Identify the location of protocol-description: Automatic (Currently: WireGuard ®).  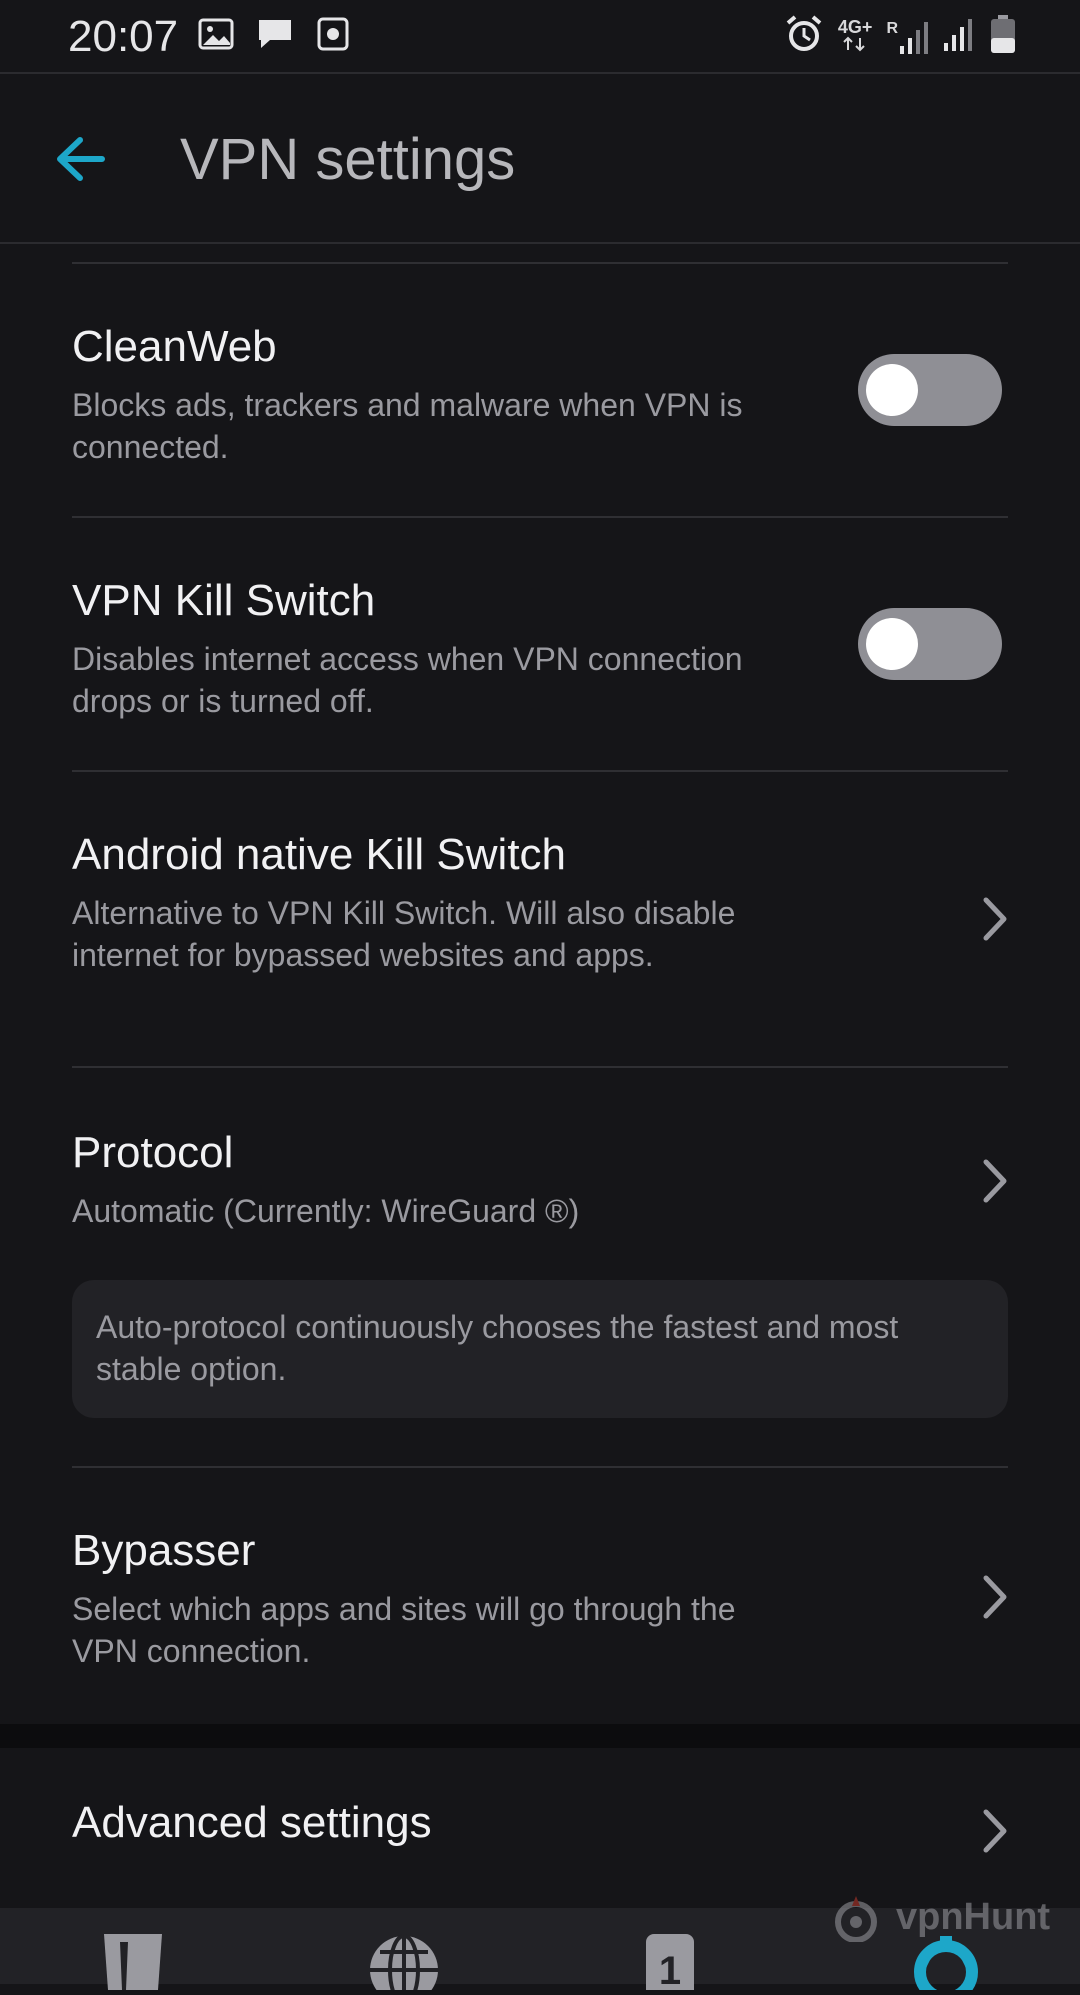
(326, 1211).